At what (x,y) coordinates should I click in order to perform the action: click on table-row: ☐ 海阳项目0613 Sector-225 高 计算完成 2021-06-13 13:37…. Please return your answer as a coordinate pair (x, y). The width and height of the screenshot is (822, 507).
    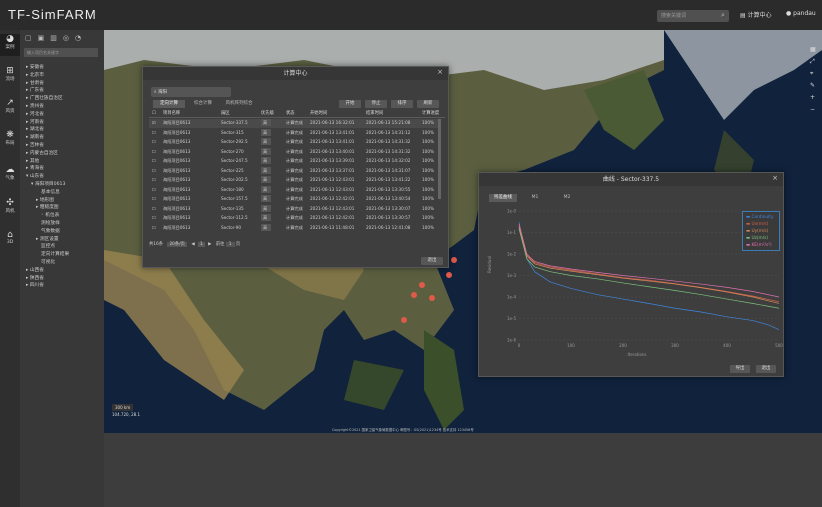
    Looking at the image, I should click on (294, 171).